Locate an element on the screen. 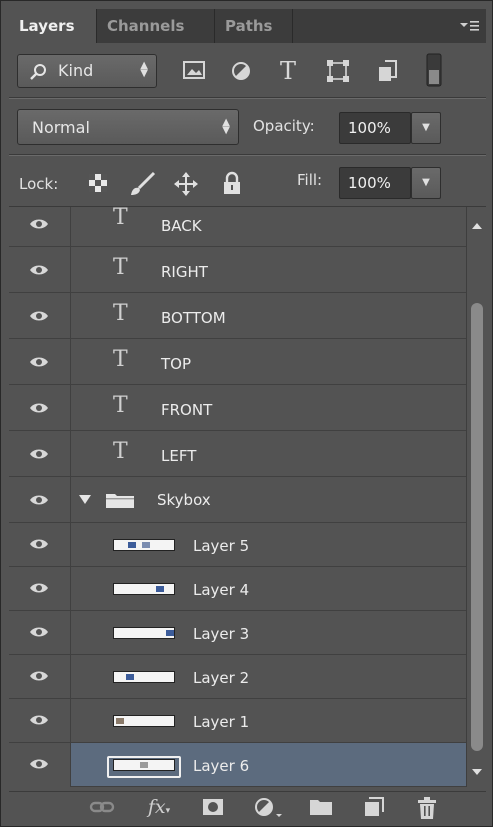  layer-name: Layer 3 is located at coordinates (221, 634).